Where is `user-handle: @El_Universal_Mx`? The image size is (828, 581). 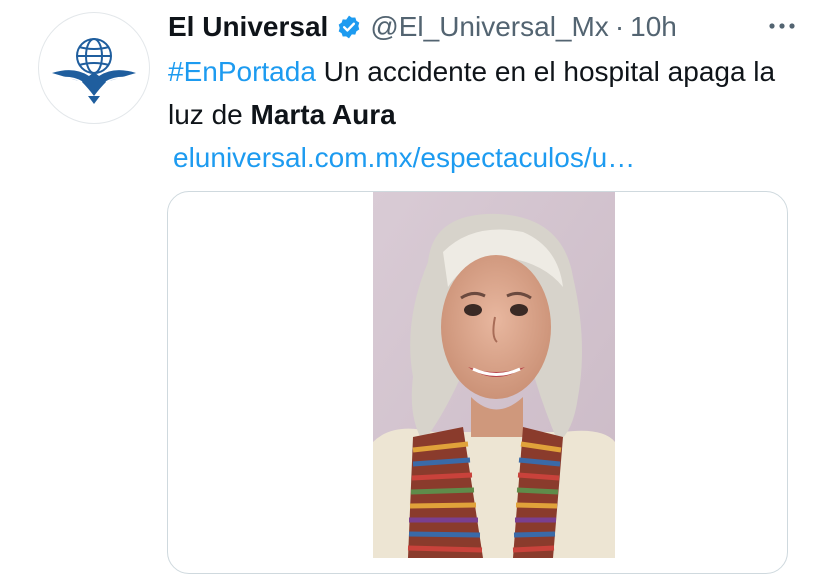 user-handle: @El_Universal_Mx is located at coordinates (489, 27).